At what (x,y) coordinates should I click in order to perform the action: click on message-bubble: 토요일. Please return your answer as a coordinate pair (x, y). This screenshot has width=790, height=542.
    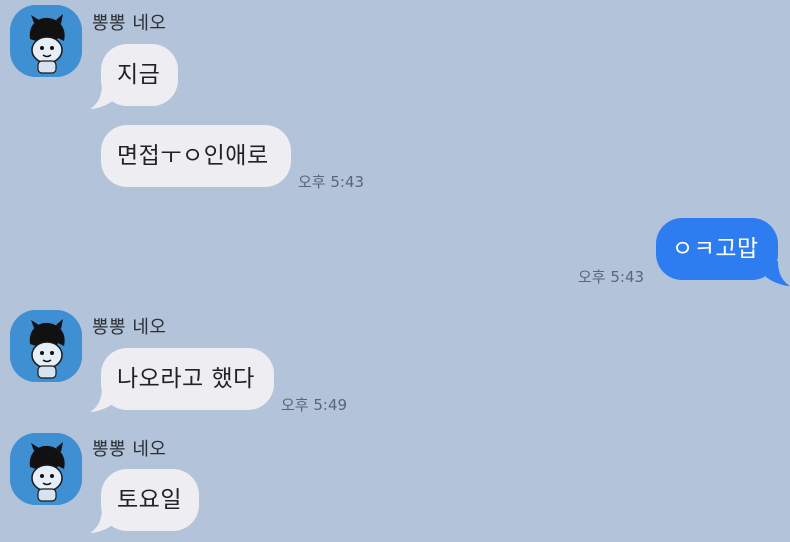
    Looking at the image, I should click on (150, 500).